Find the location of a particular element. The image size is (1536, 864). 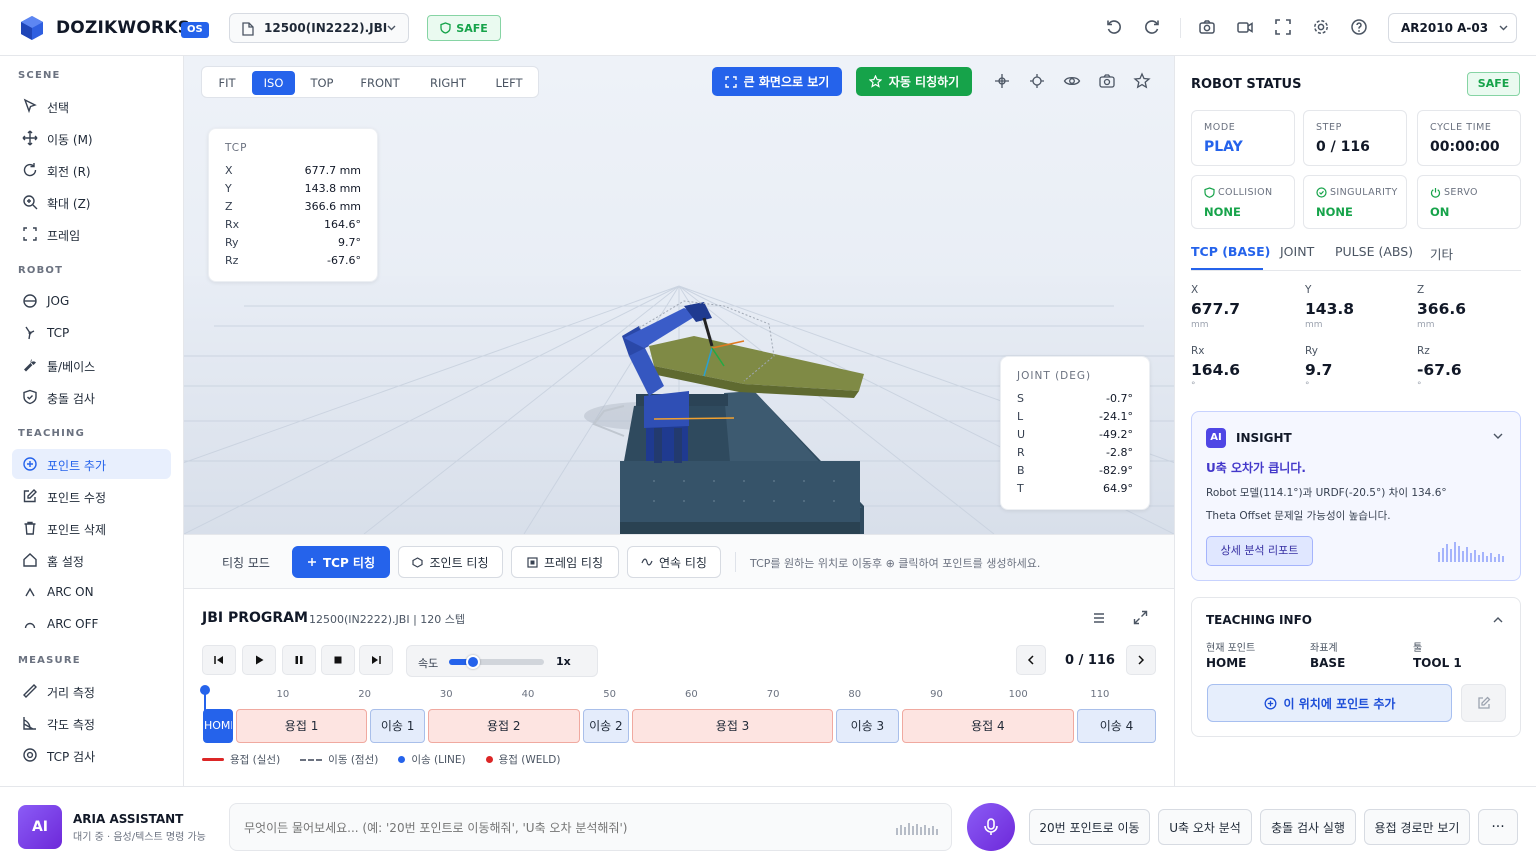

tab-top: TOP is located at coordinates (322, 83).